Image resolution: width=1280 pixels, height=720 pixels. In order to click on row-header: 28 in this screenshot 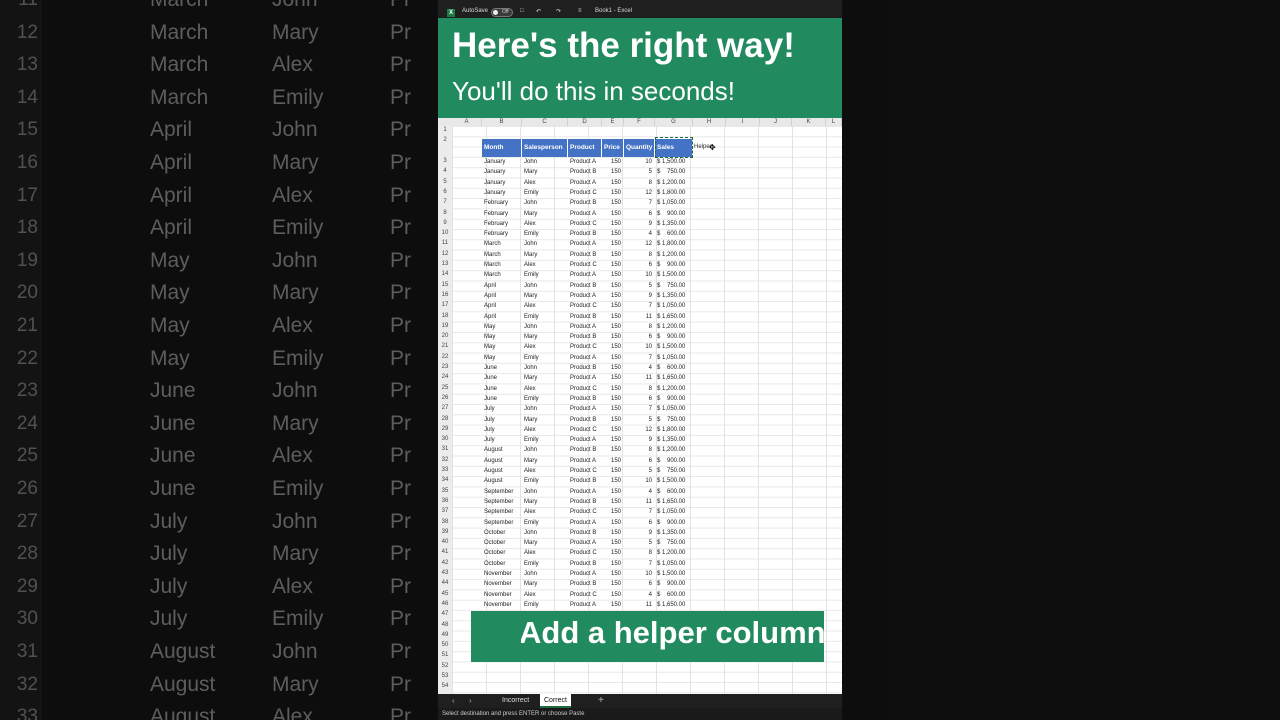, I will do `click(445, 419)`.